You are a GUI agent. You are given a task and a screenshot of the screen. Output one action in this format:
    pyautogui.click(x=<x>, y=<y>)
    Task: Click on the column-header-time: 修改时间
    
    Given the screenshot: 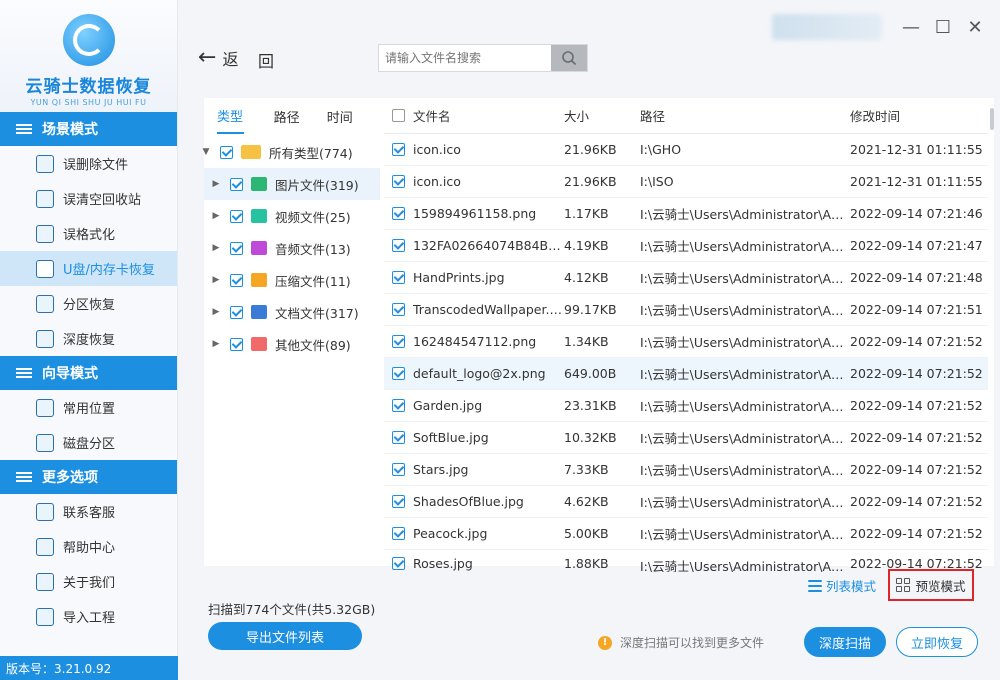 What is the action you would take?
    pyautogui.click(x=919, y=115)
    